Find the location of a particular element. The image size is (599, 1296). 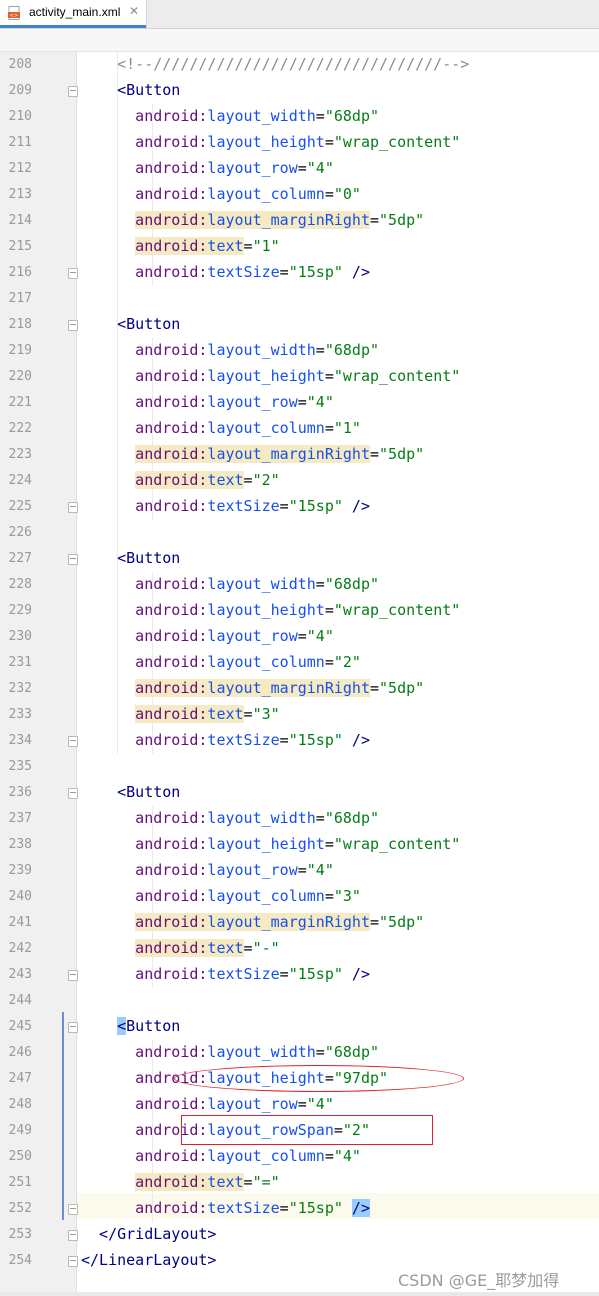

code-token: "wrap_content" is located at coordinates (397, 142).